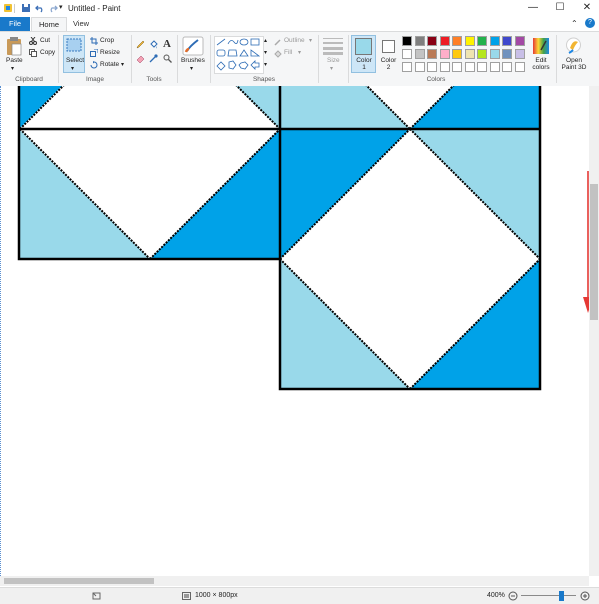  I want to click on text-icon: A, so click(167, 44).